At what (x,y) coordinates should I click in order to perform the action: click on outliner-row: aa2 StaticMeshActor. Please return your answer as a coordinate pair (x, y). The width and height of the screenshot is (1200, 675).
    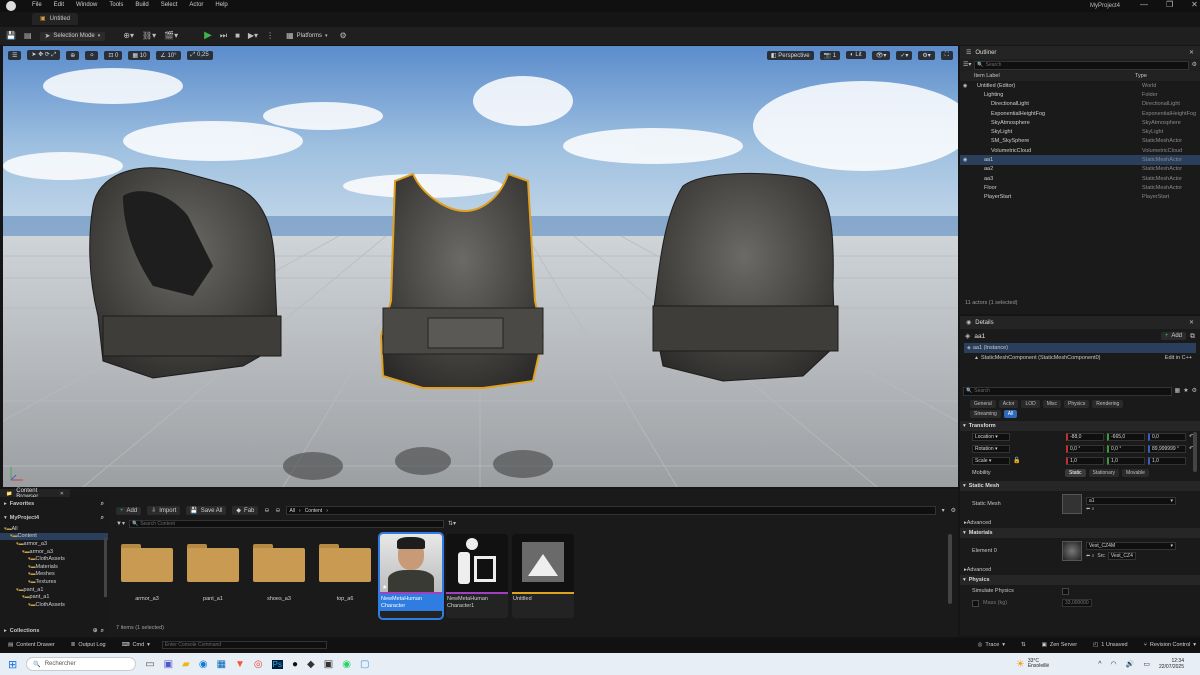
    Looking at the image, I should click on (1080, 169).